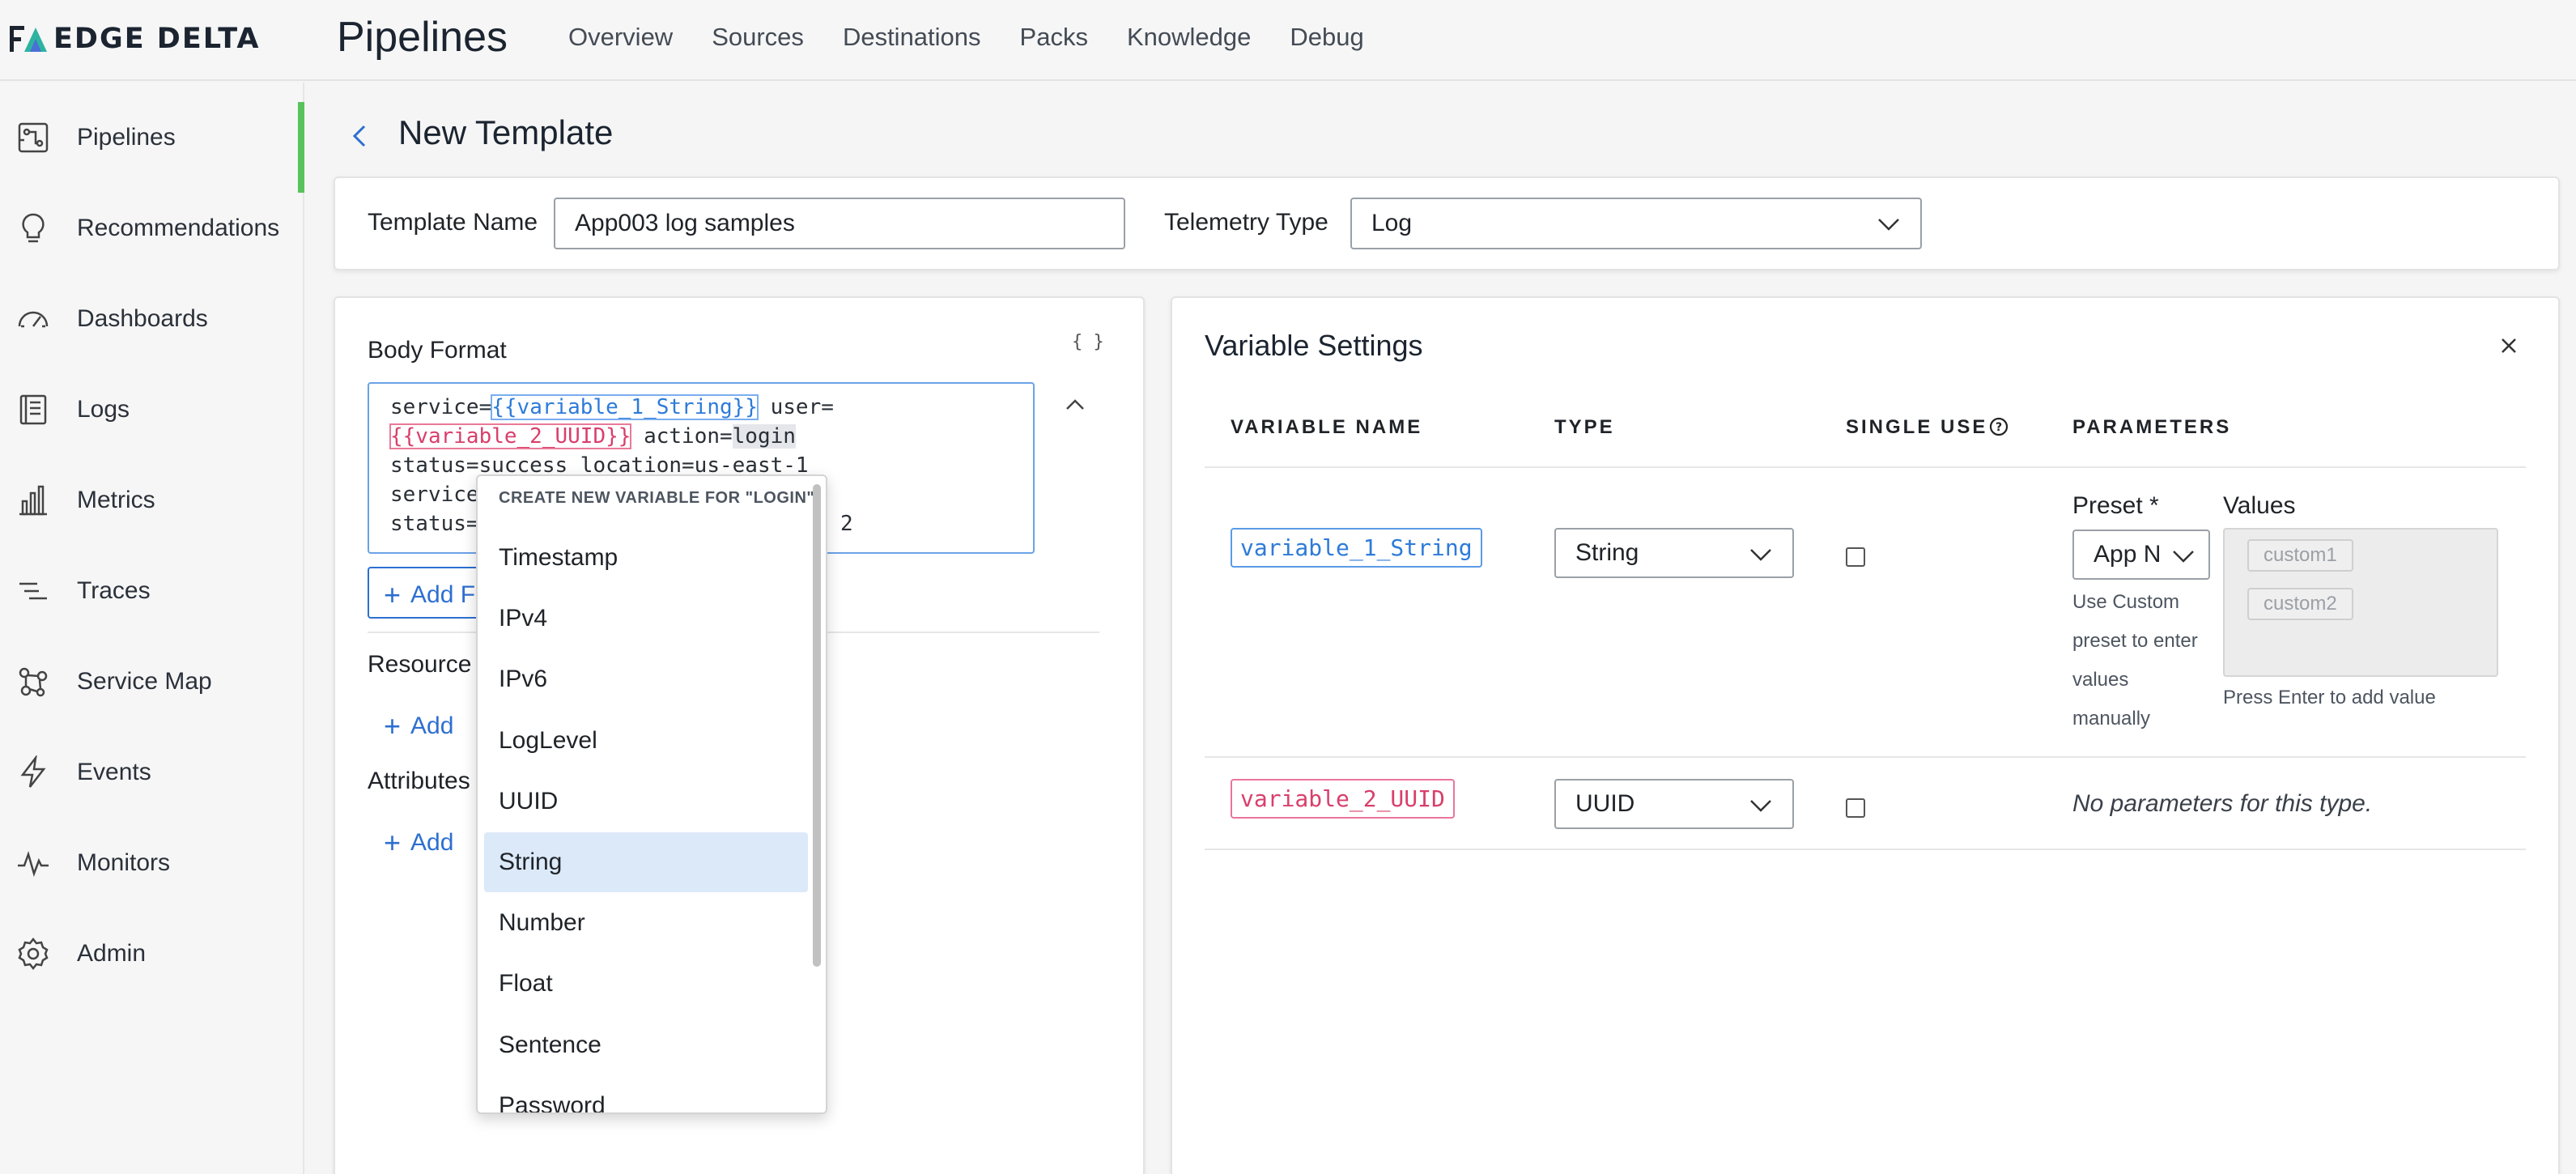 This screenshot has height=1174, width=2576. I want to click on dropdown-header: CREATE NEW VARIABLE FOR "LOGIN", so click(657, 498).